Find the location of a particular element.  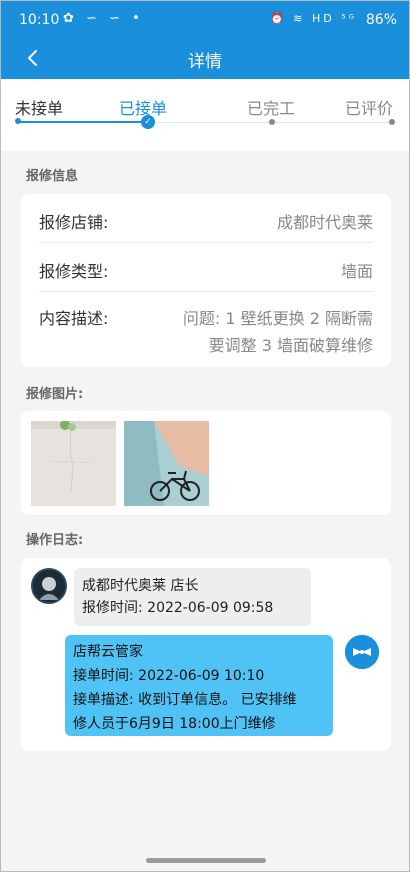

log-entry-store: 成都时代奥莱 店长 报修时间: 2022-06-09 09:58 is located at coordinates (192, 597).